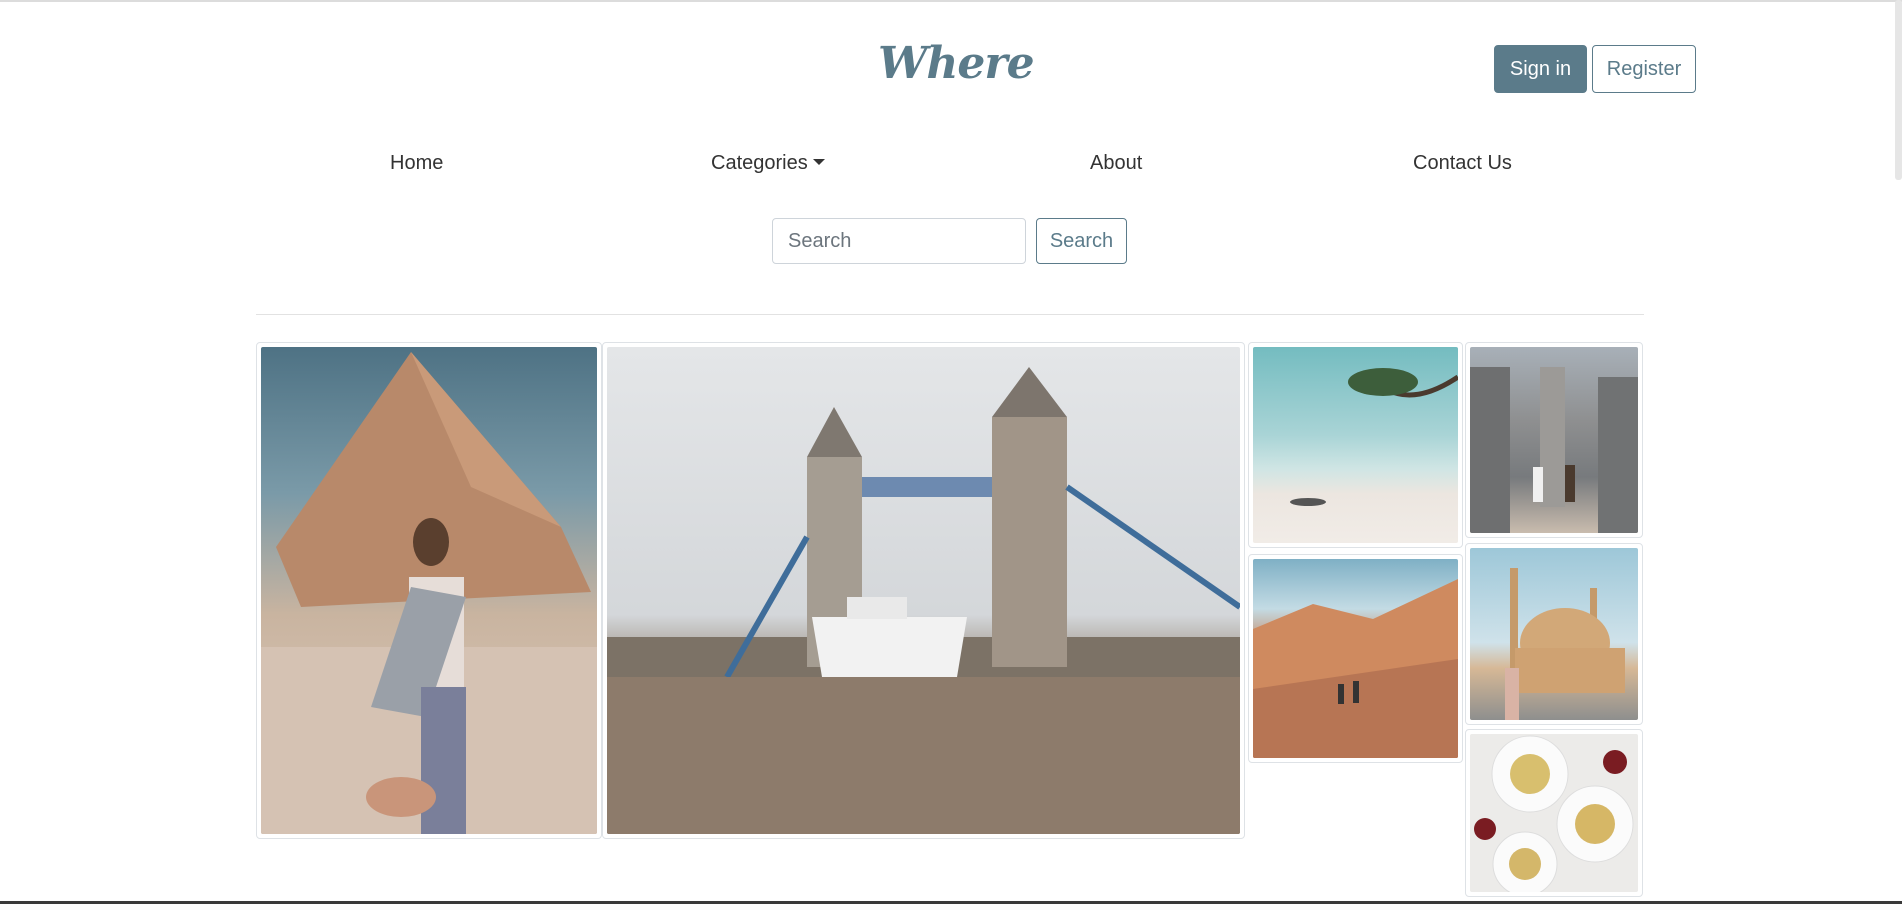 This screenshot has height=904, width=1902. I want to click on search-button: Search, so click(1081, 241).